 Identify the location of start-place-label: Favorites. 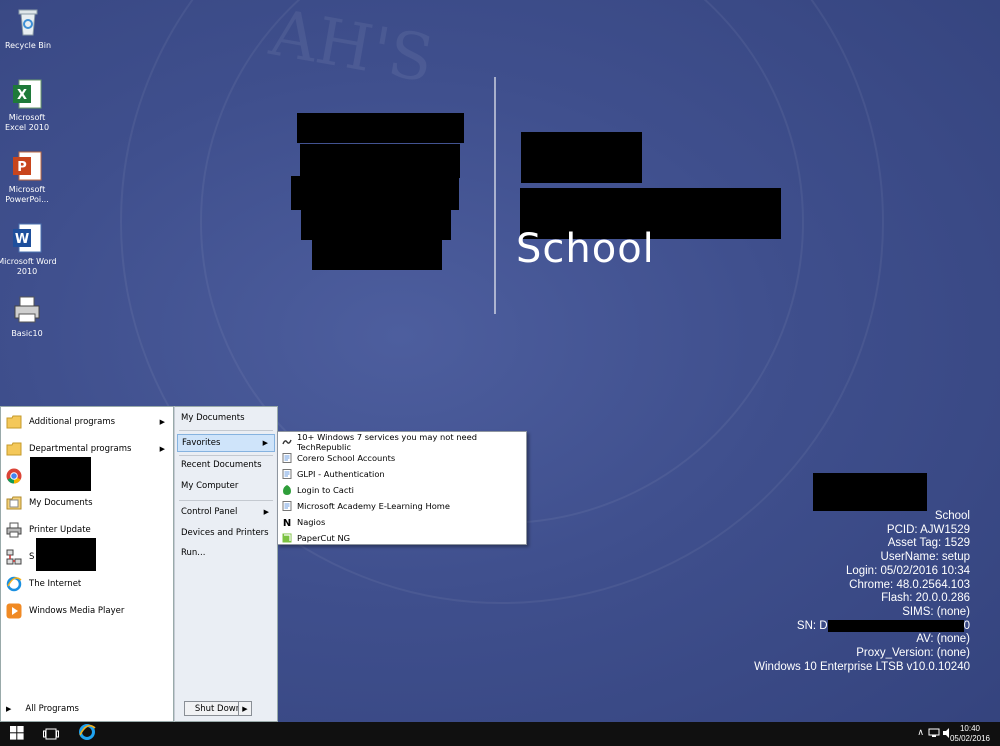
(201, 443).